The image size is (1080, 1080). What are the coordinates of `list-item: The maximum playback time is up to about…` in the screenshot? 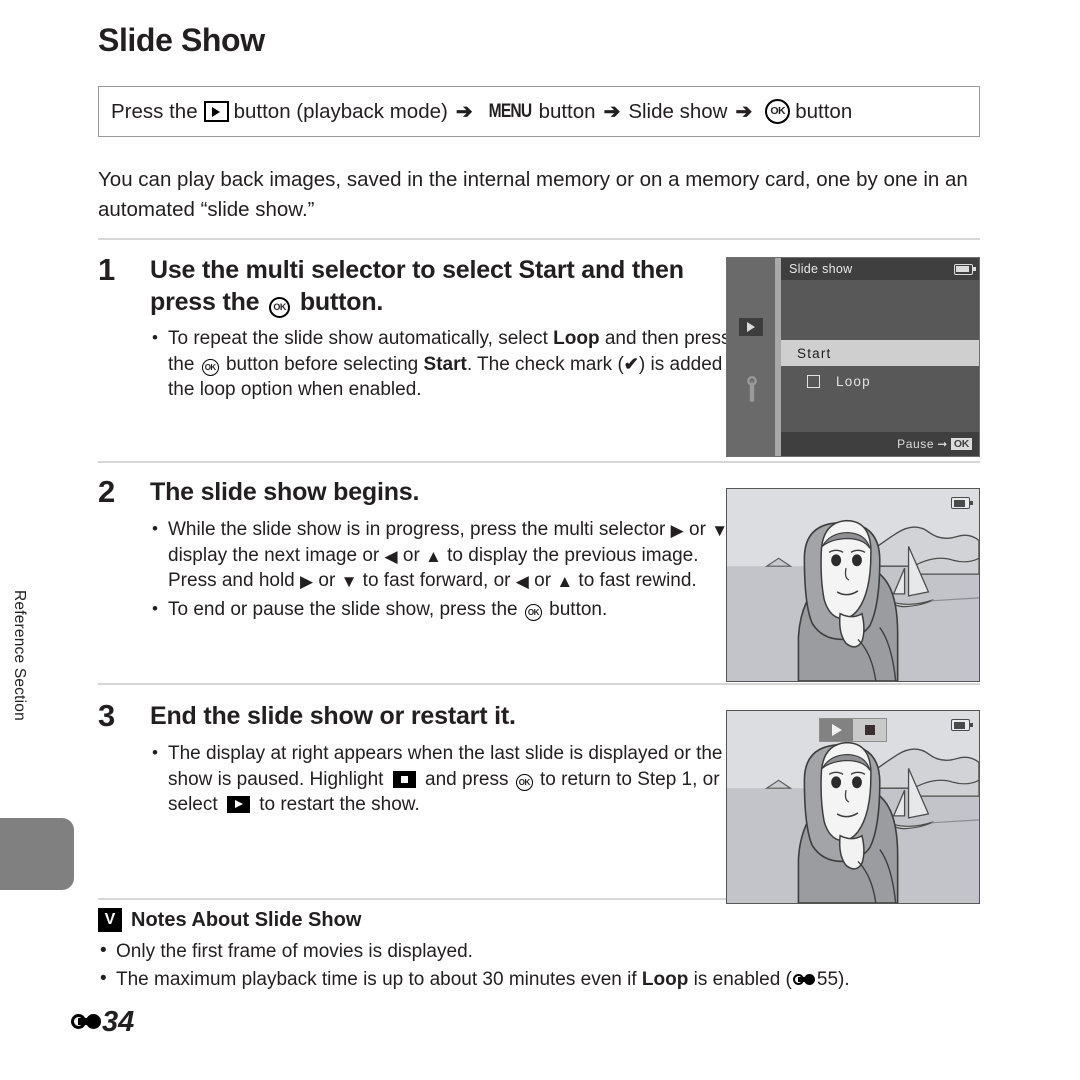 It's located at (540, 979).